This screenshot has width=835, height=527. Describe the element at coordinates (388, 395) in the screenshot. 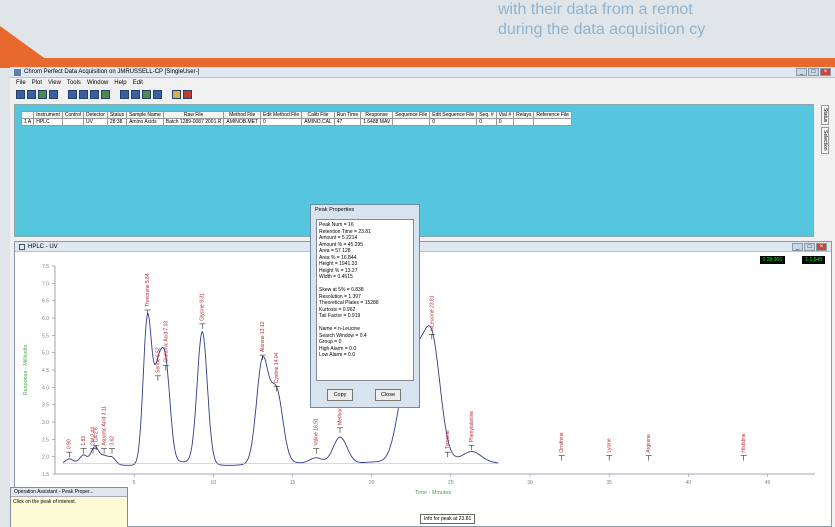

I see `close-dialog-button: Close` at that location.